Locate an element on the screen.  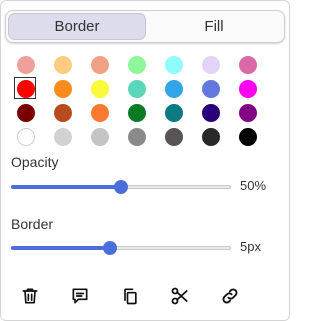
swatch-dark-gray-wrap is located at coordinates (174, 137).